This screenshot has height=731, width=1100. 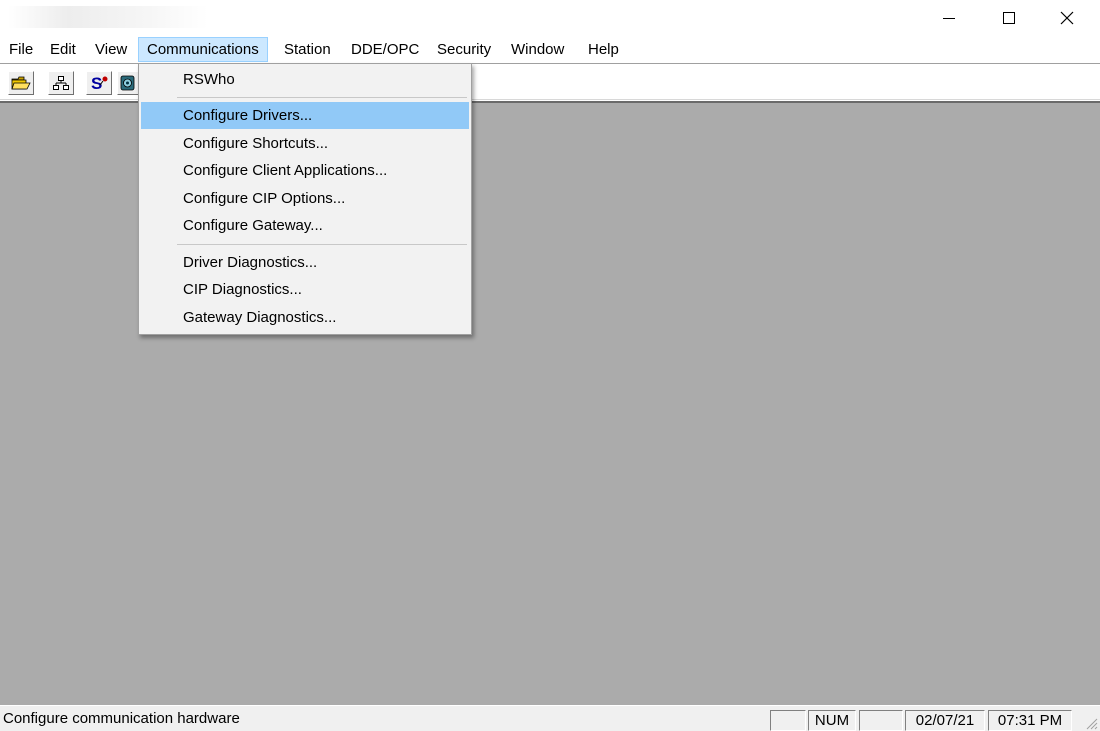 I want to click on menu-dde-opc: DDE/OPC, so click(x=385, y=49).